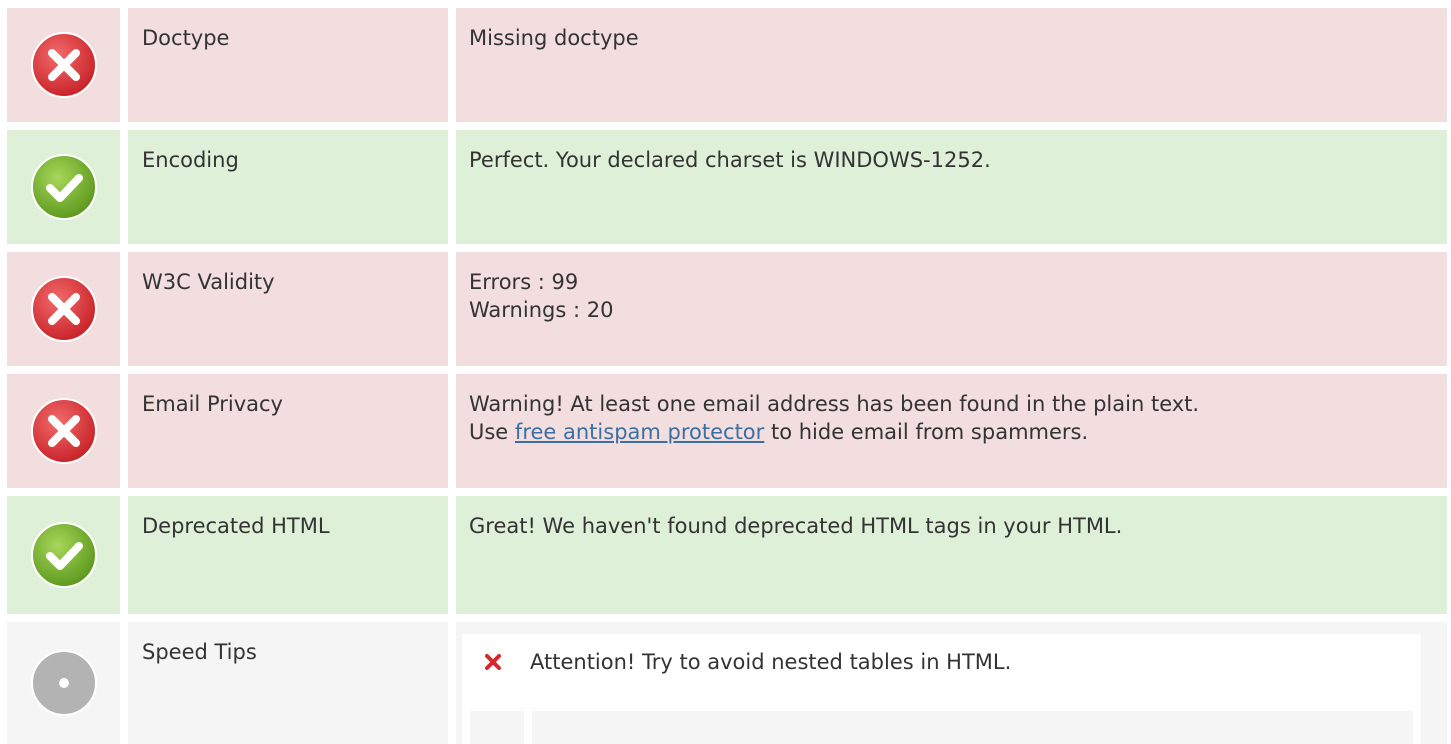 Image resolution: width=1451 pixels, height=744 pixels. Describe the element at coordinates (190, 160) in the screenshot. I see `check-label: Encoding` at that location.